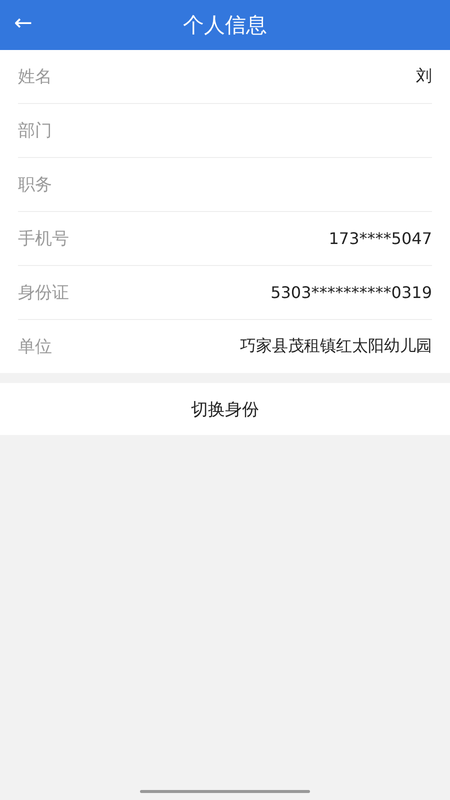 The width and height of the screenshot is (450, 800). Describe the element at coordinates (351, 292) in the screenshot. I see `field-value: 5303**********0319` at that location.